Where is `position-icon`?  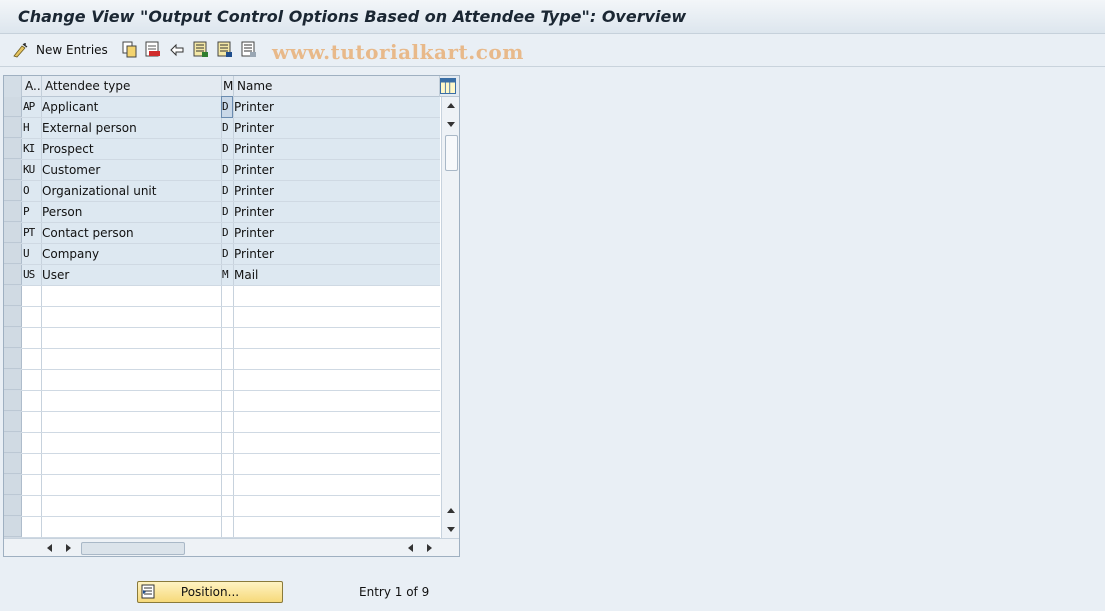
position-icon is located at coordinates (148, 591).